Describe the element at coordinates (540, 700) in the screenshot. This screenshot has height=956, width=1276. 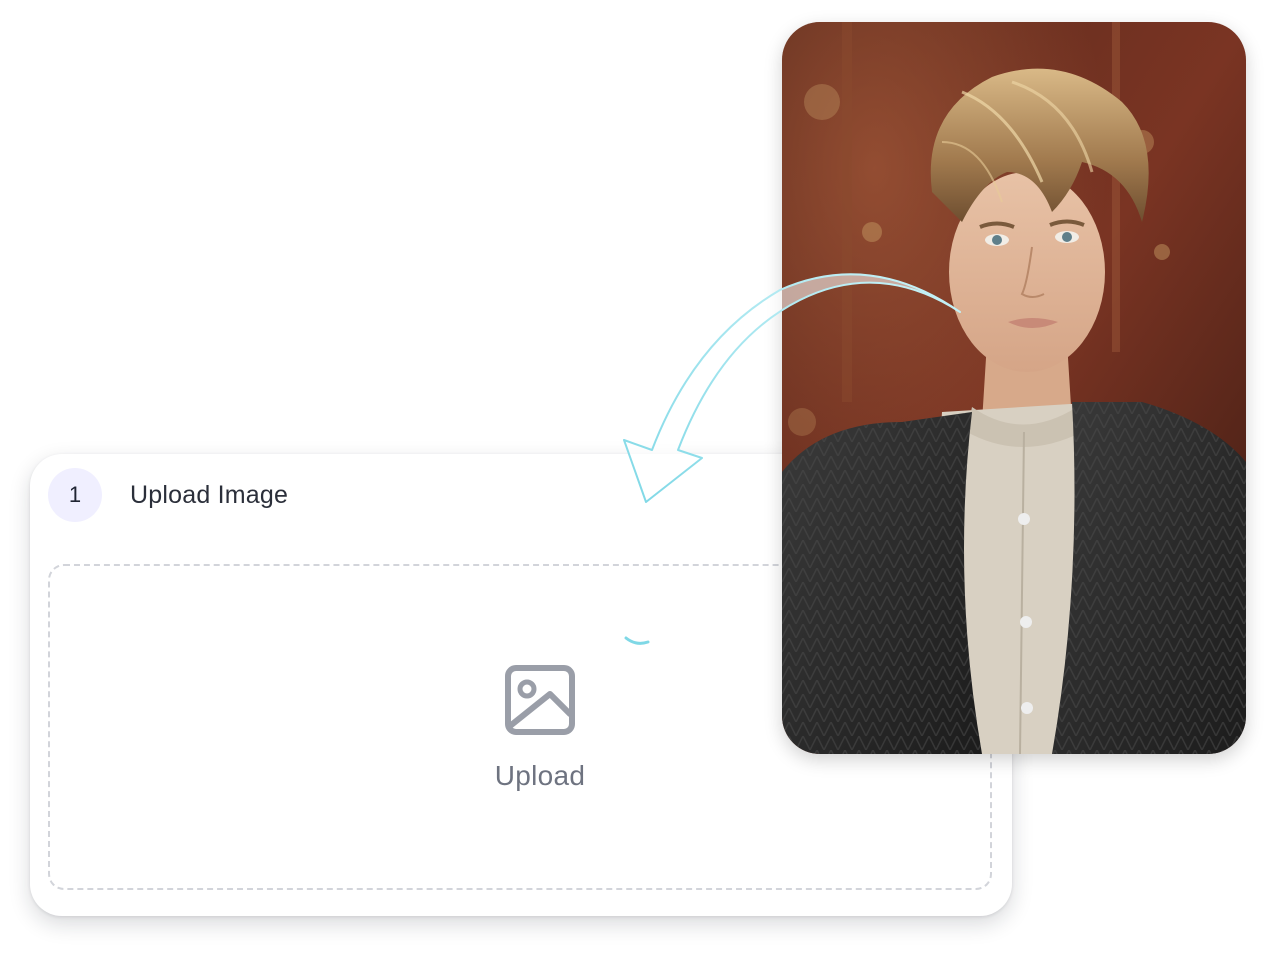
I see `image-icon` at that location.